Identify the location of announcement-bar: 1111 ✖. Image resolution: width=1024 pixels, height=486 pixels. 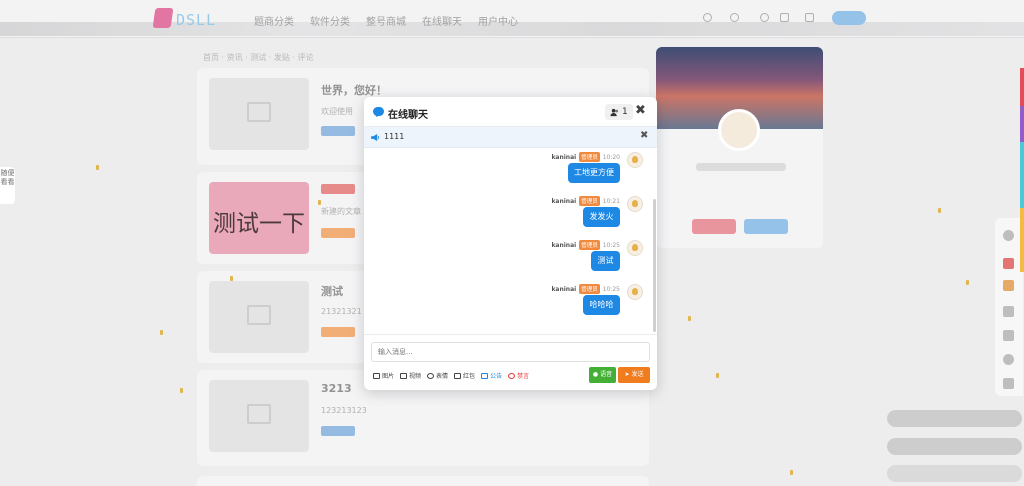
(510, 137).